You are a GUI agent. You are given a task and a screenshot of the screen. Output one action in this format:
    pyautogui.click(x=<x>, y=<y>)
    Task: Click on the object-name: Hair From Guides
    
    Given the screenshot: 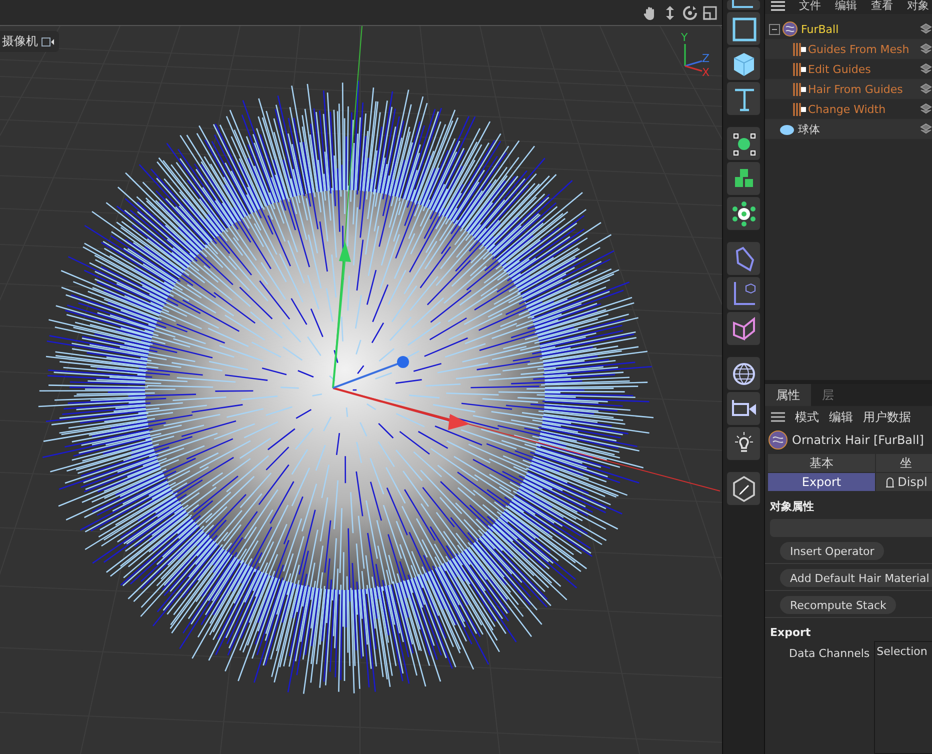 What is the action you would take?
    pyautogui.click(x=855, y=89)
    